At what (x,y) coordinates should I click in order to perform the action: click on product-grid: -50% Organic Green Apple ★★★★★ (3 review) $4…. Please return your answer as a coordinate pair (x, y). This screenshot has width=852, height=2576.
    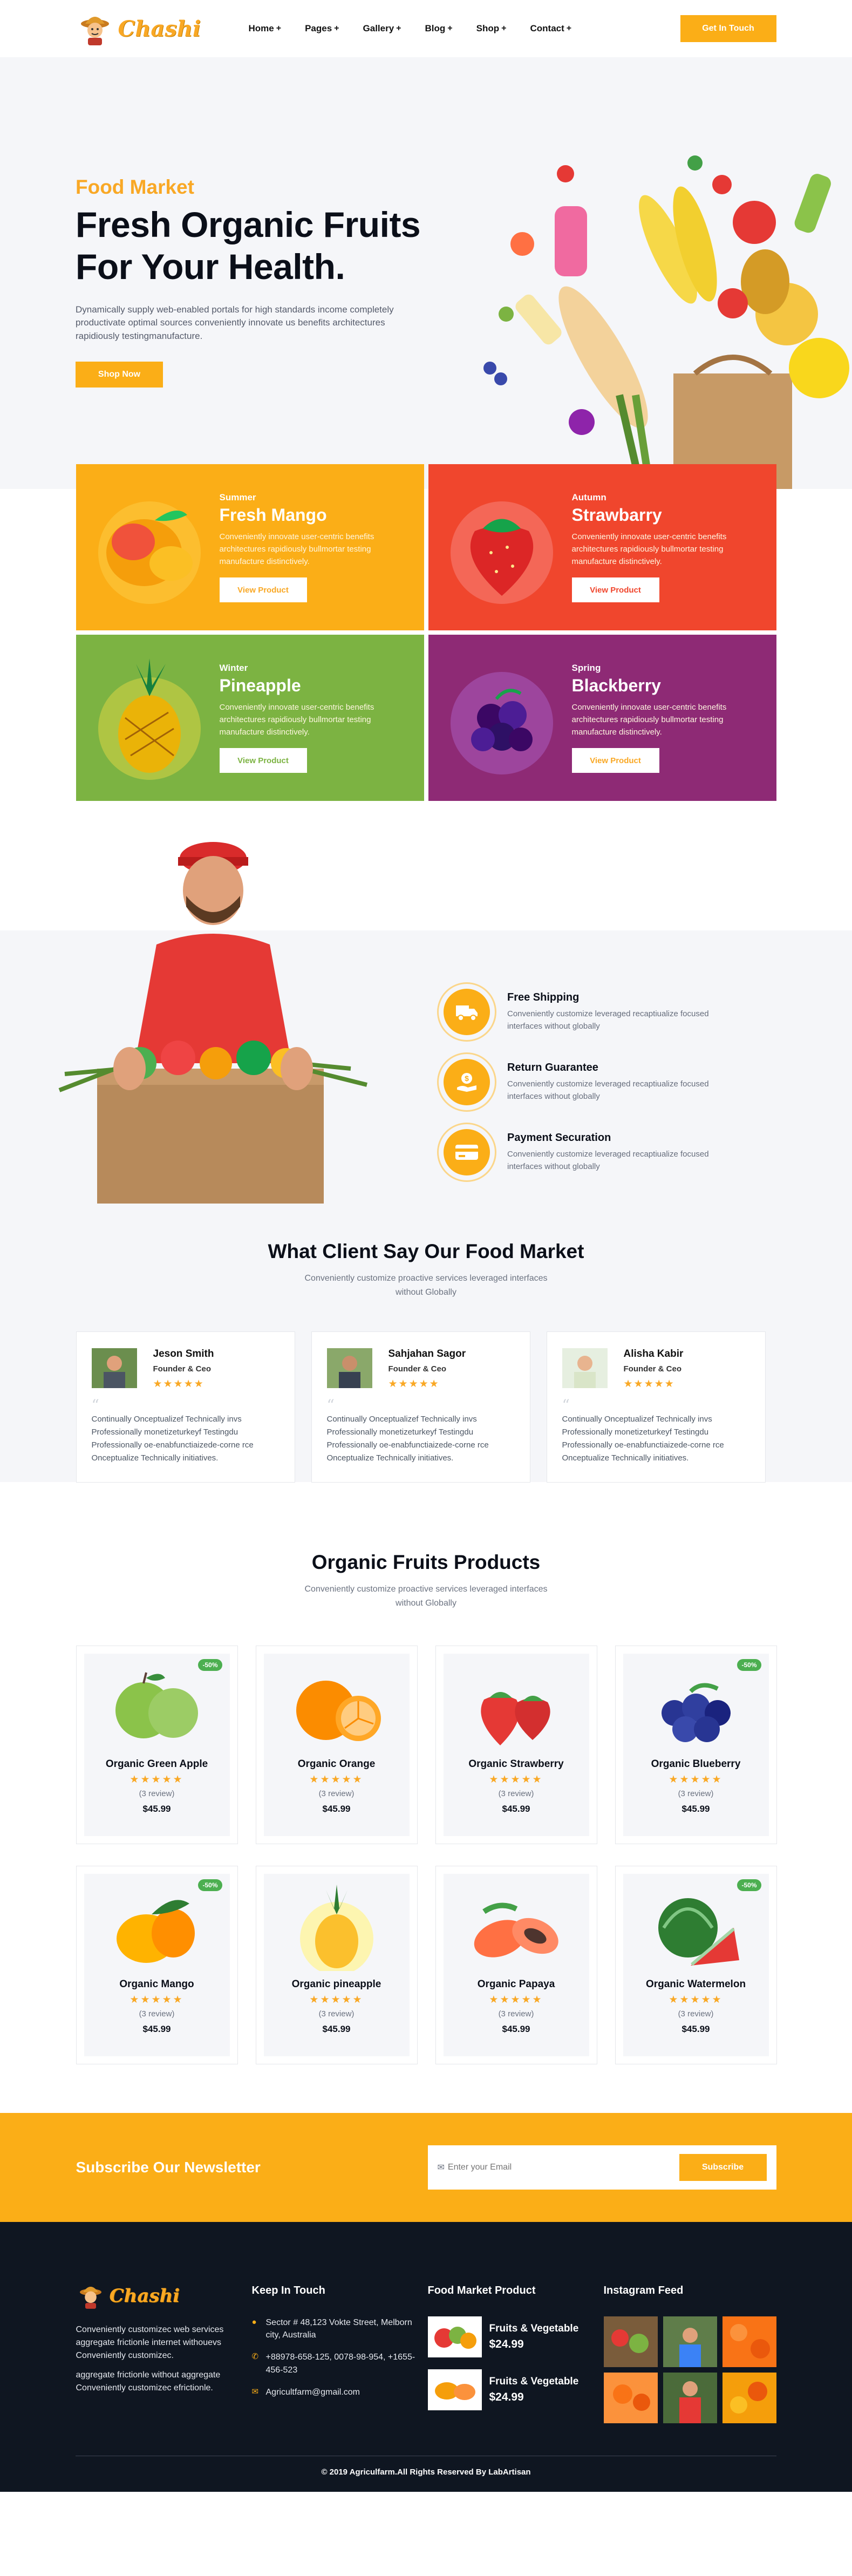
    Looking at the image, I should click on (426, 1855).